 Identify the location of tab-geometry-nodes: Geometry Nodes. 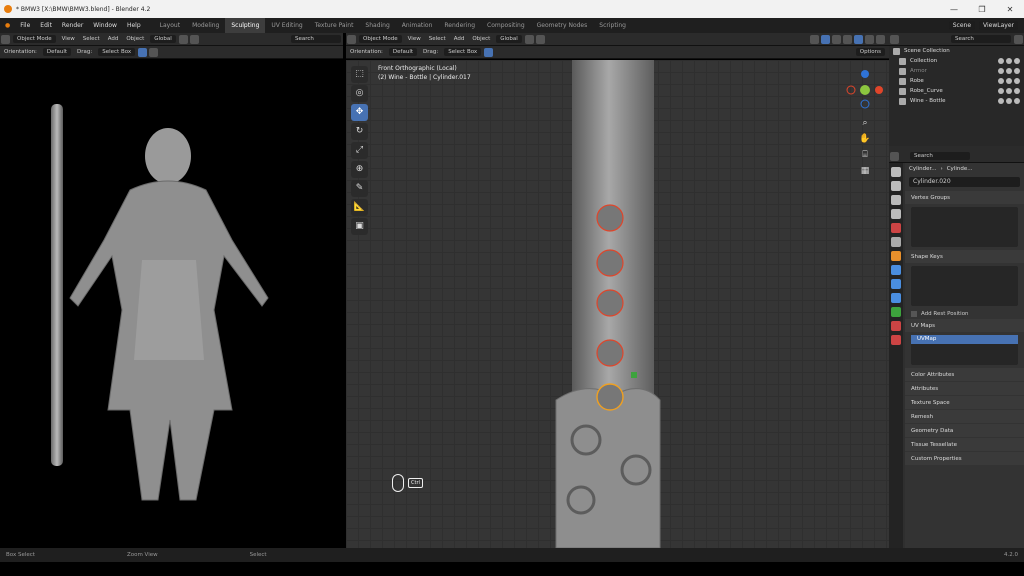
(562, 25).